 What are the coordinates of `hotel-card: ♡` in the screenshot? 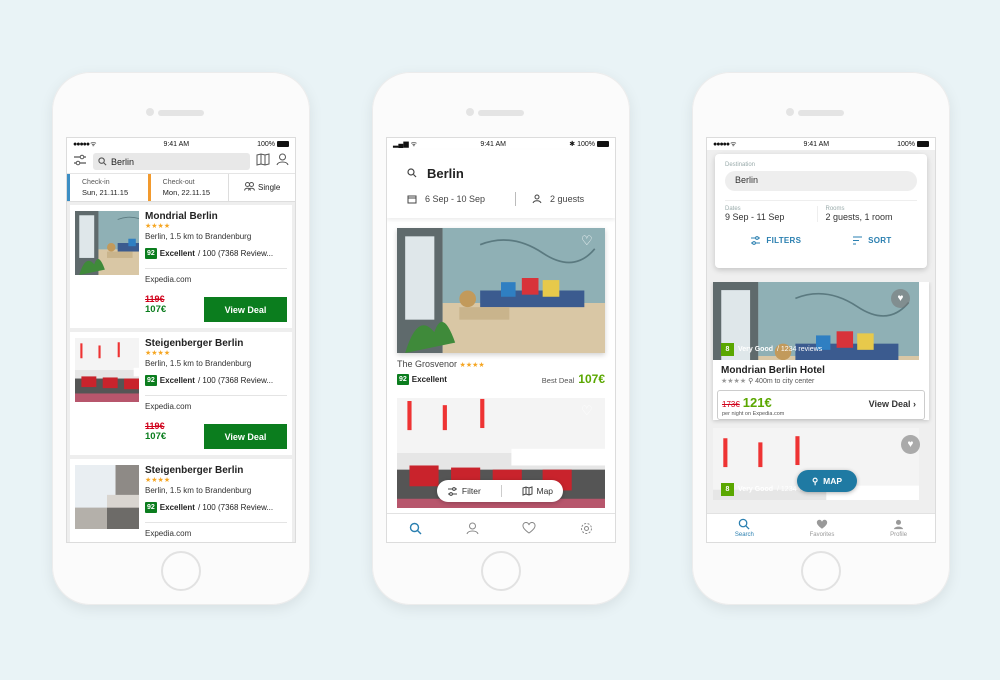 It's located at (501, 290).